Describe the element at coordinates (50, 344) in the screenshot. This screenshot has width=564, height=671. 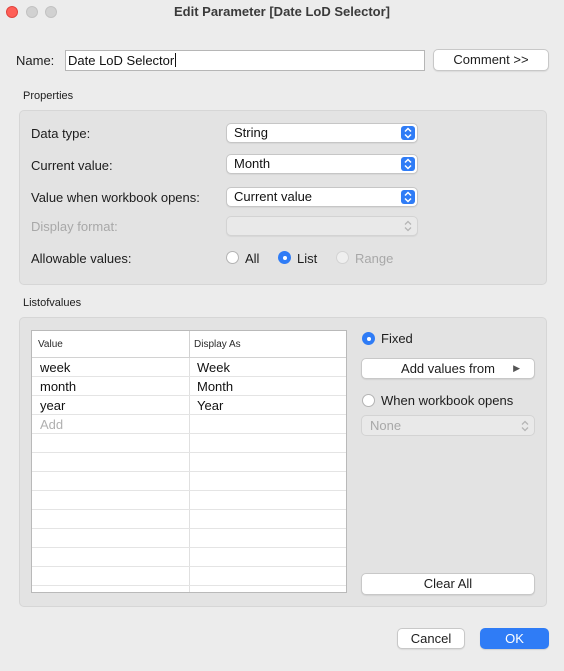
I see `column-header-value: Value` at that location.